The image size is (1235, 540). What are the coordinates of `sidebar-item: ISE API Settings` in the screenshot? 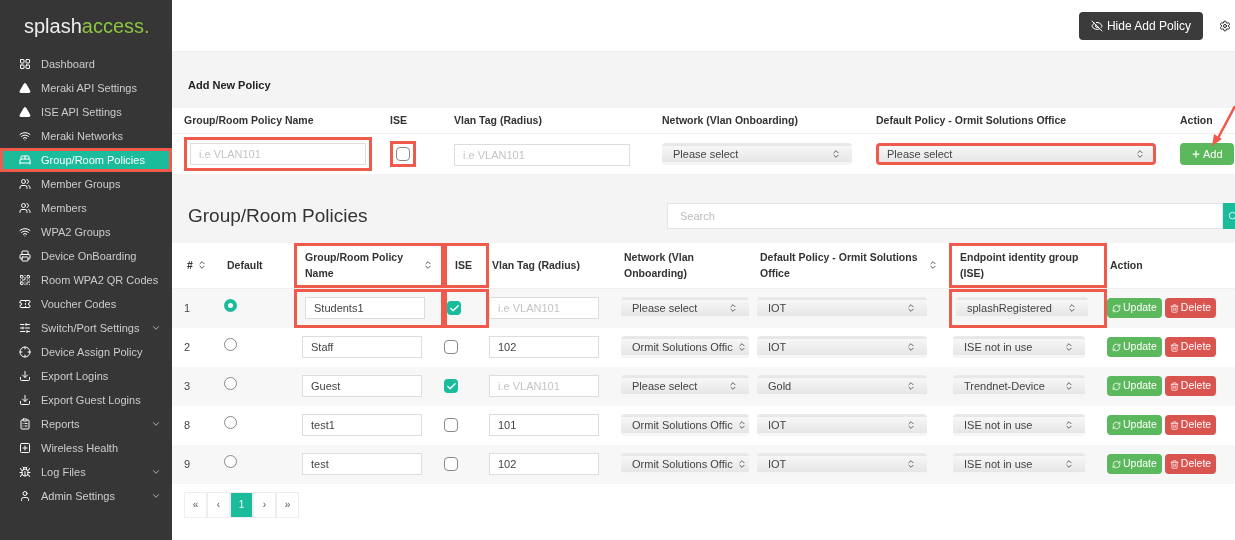 It's located at (86, 112).